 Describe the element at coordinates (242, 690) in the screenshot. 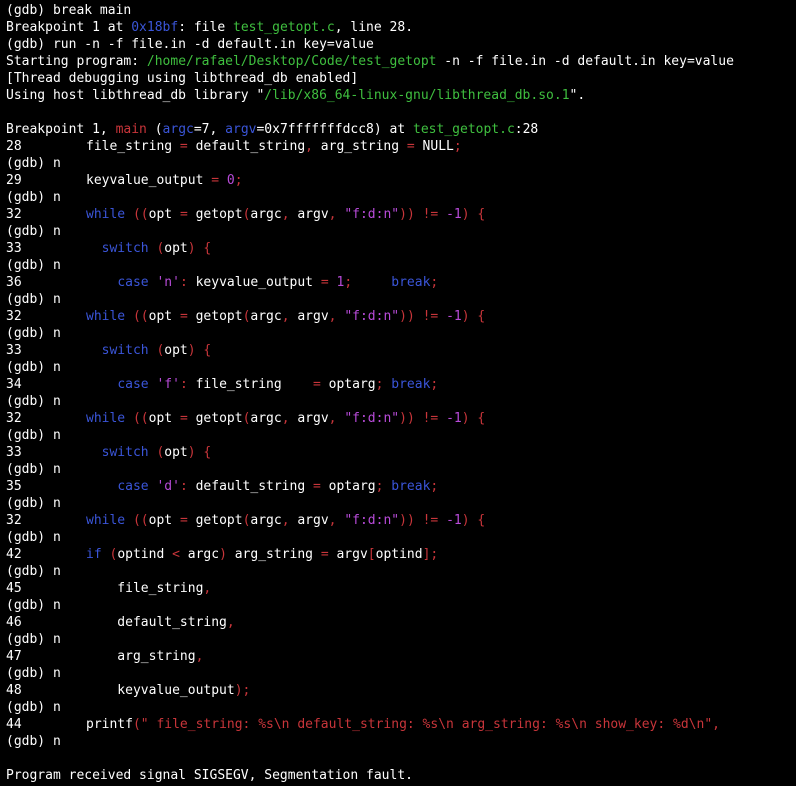

I see `text-segment: );` at that location.